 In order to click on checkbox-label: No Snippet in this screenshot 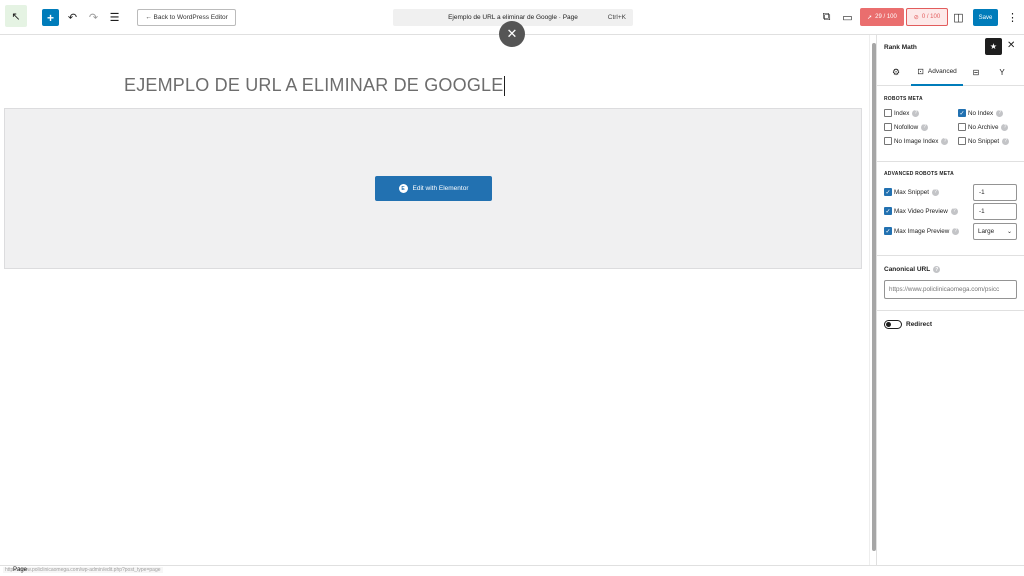, I will do `click(984, 141)`.